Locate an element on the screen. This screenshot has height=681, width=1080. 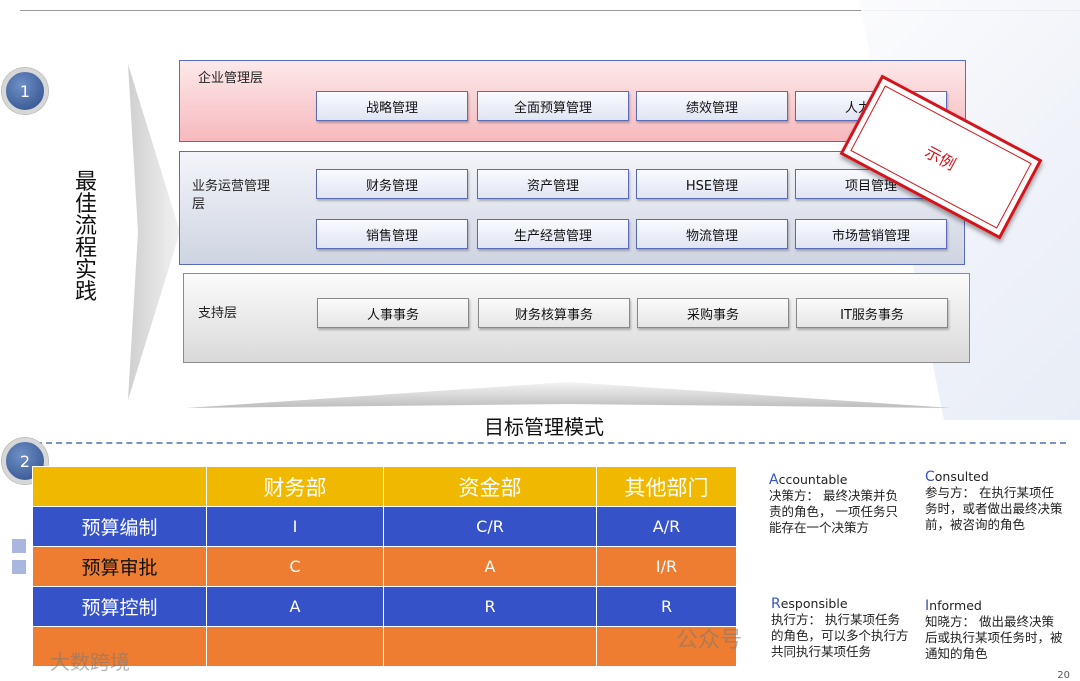
table-header-cell is located at coordinates (119, 486).